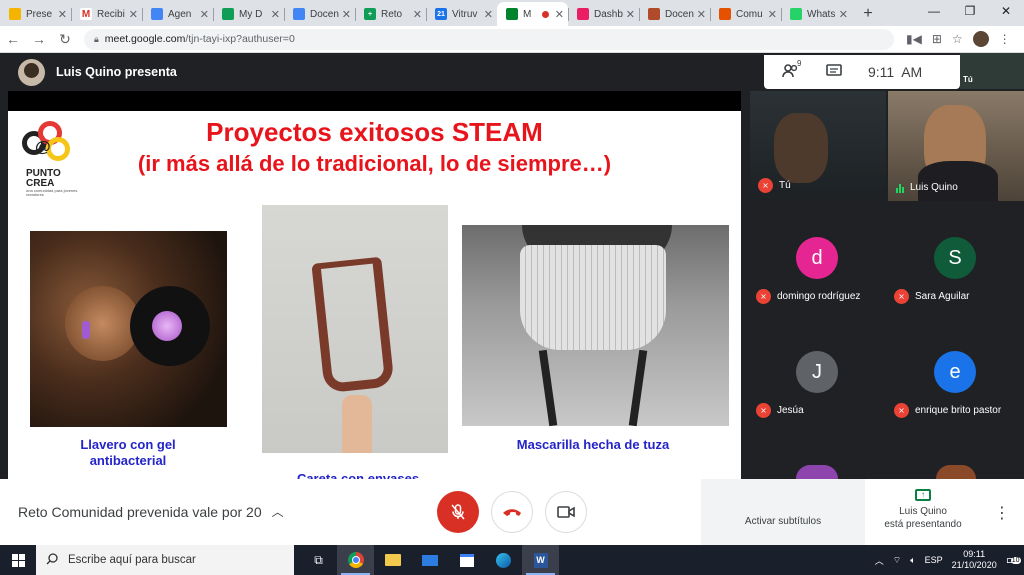 The image size is (1024, 575). I want to click on presenting-status-button: ↑ Luis Quino está presentando, so click(923, 512).